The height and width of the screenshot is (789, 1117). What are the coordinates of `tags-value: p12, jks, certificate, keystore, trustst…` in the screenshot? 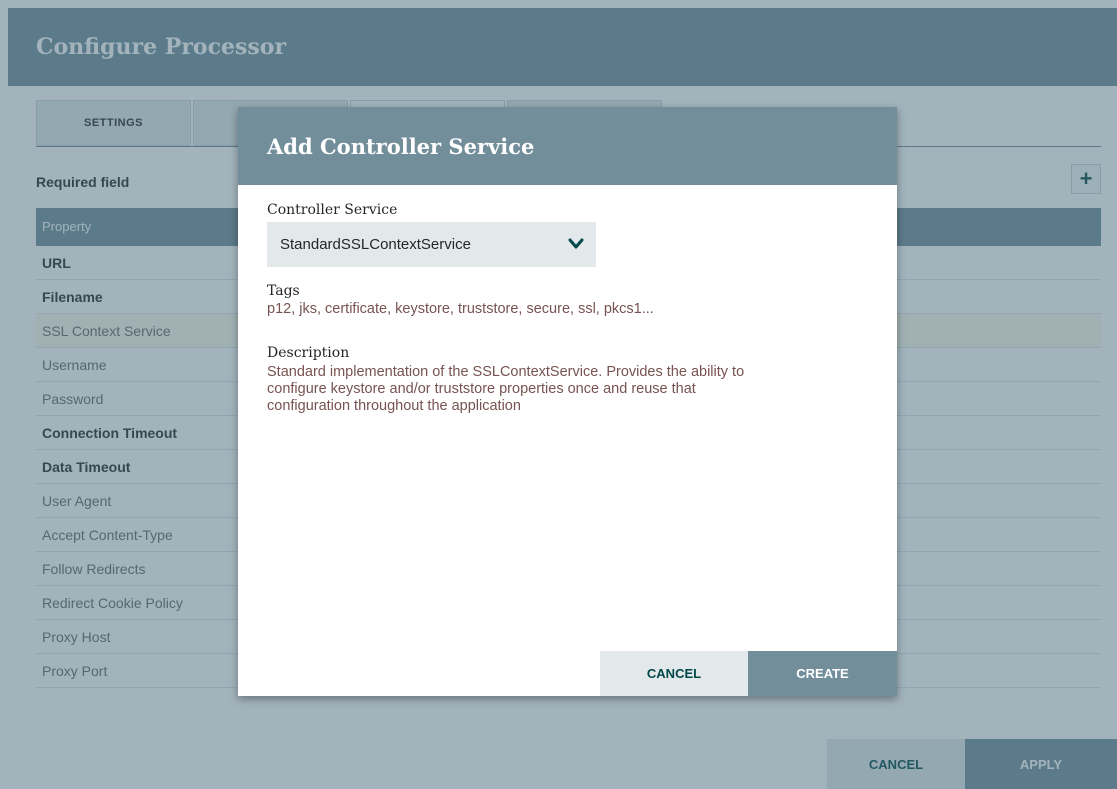 It's located at (460, 309).